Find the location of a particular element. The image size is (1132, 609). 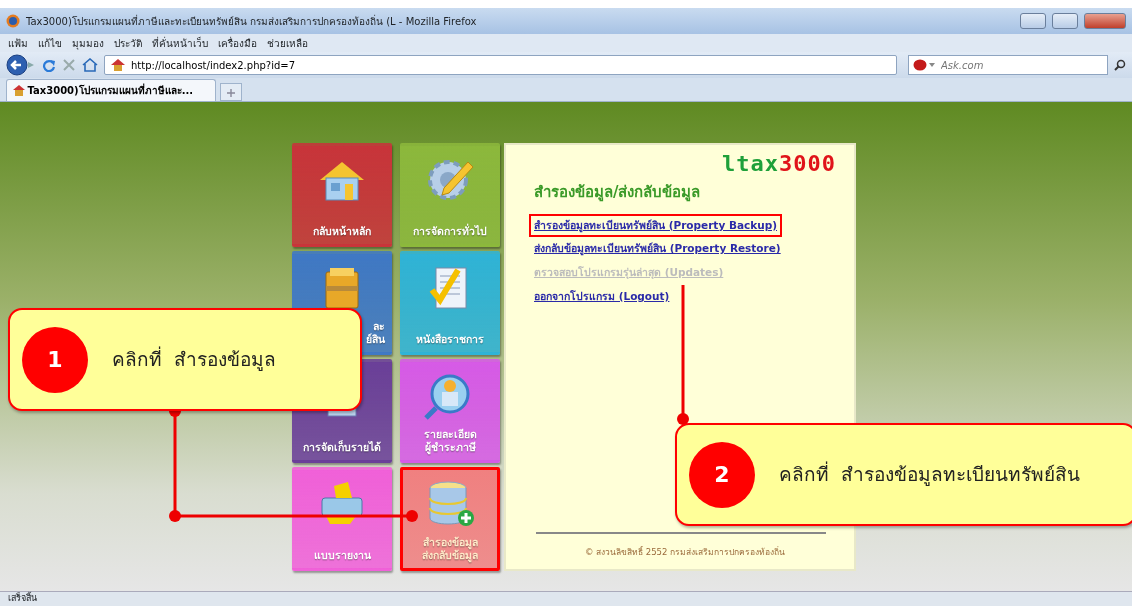

tile-label: กลับหน้าหลัก is located at coordinates (342, 231).